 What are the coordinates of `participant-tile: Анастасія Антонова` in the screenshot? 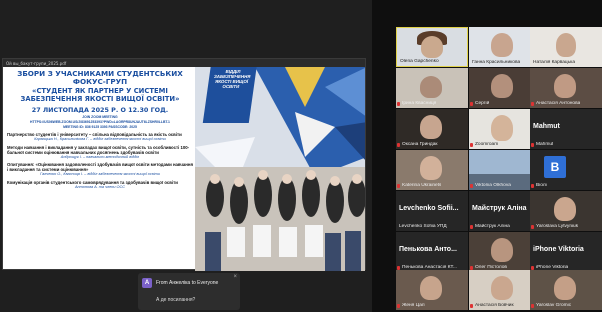 It's located at (566, 88).